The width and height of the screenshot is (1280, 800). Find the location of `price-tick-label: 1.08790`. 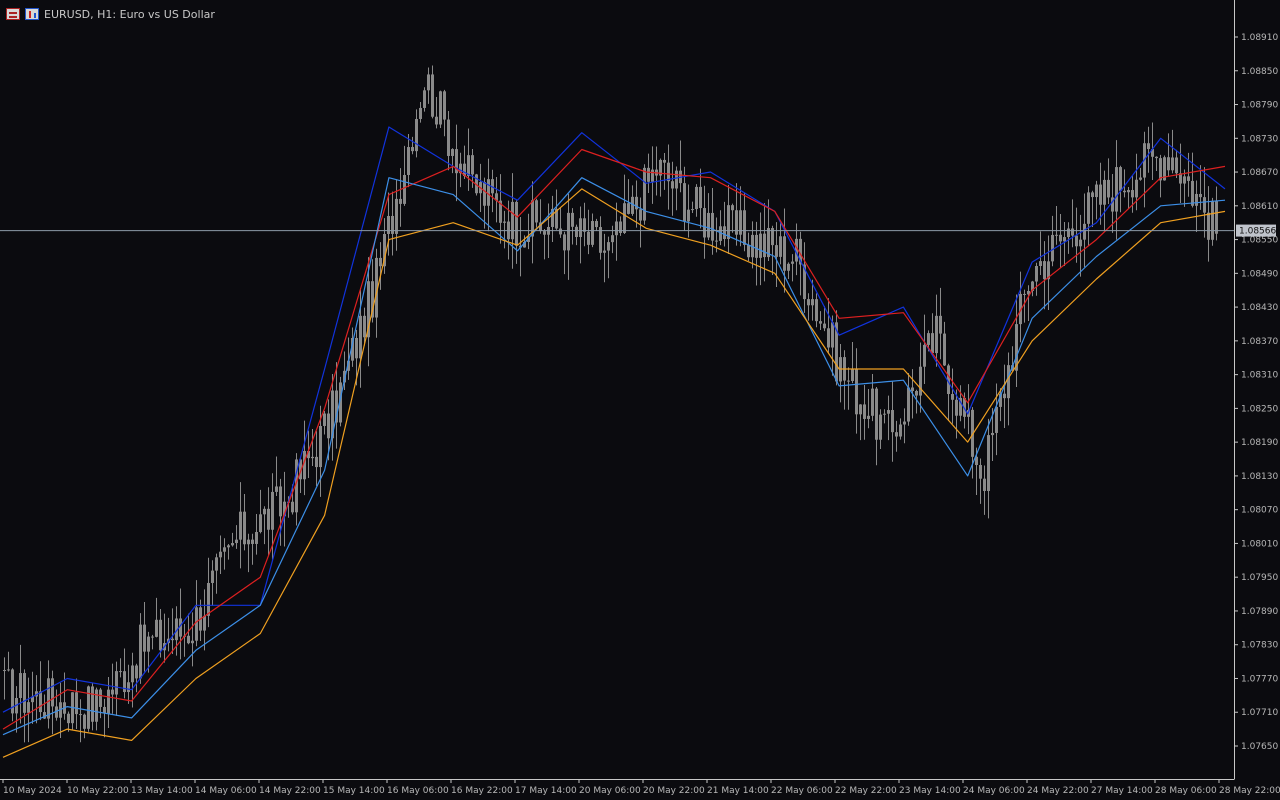

price-tick-label: 1.08790 is located at coordinates (1259, 106).